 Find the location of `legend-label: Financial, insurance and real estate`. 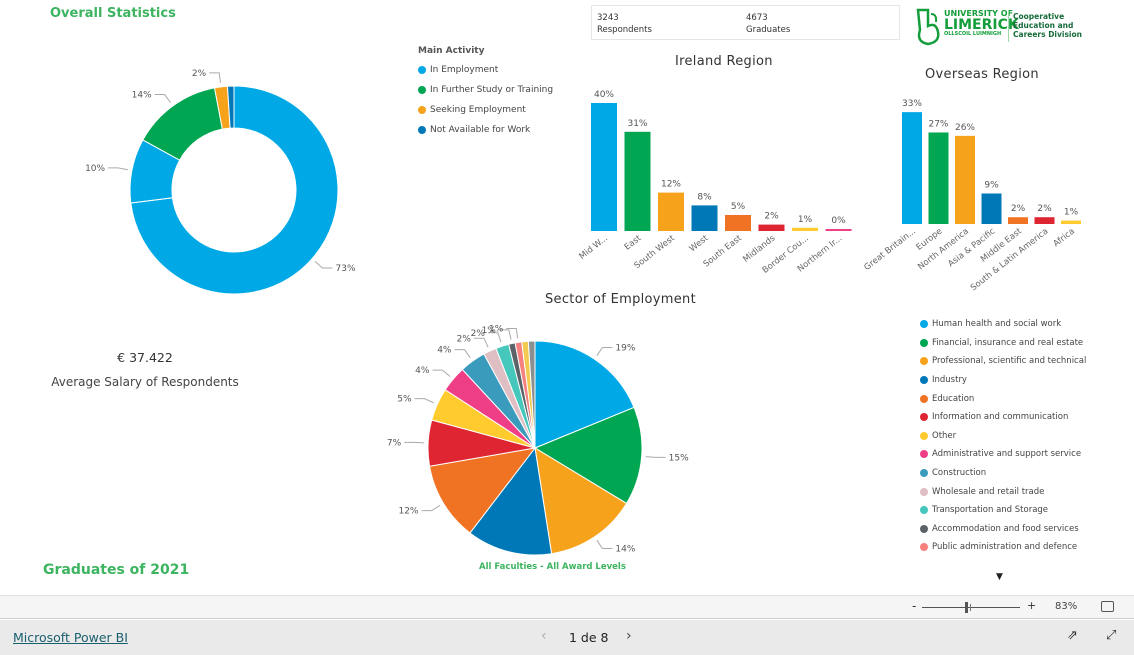

legend-label: Financial, insurance and real estate is located at coordinates (1008, 342).